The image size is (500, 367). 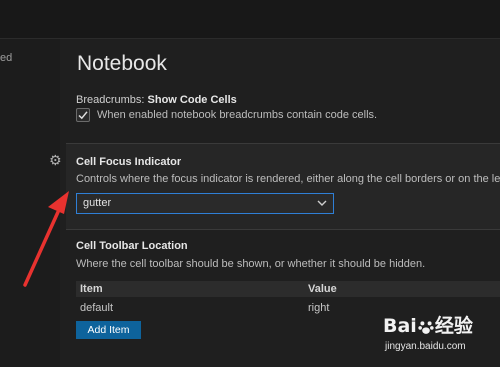 I want to click on baidu-watermark: Bai 经验 jingyan.baidu.com, so click(x=439, y=336).